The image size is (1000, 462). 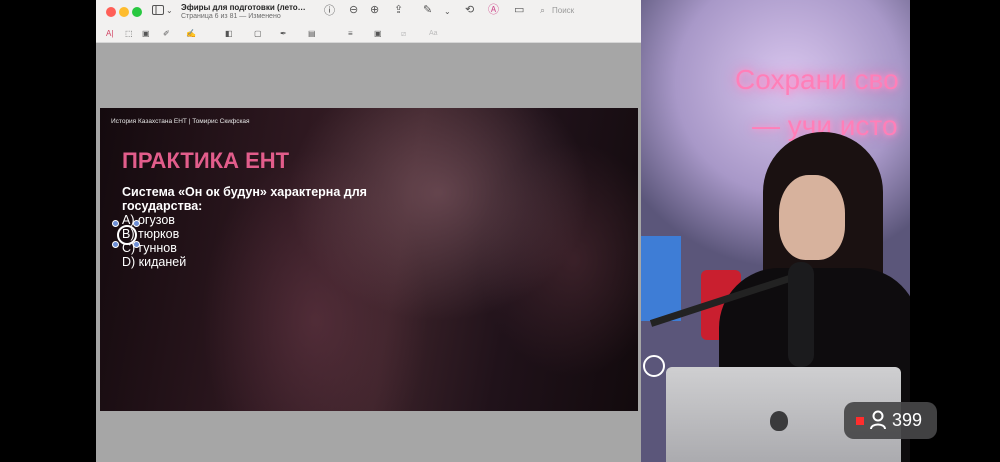 What do you see at coordinates (890, 420) in the screenshot?
I see `live-viewers-badge: 399` at bounding box center [890, 420].